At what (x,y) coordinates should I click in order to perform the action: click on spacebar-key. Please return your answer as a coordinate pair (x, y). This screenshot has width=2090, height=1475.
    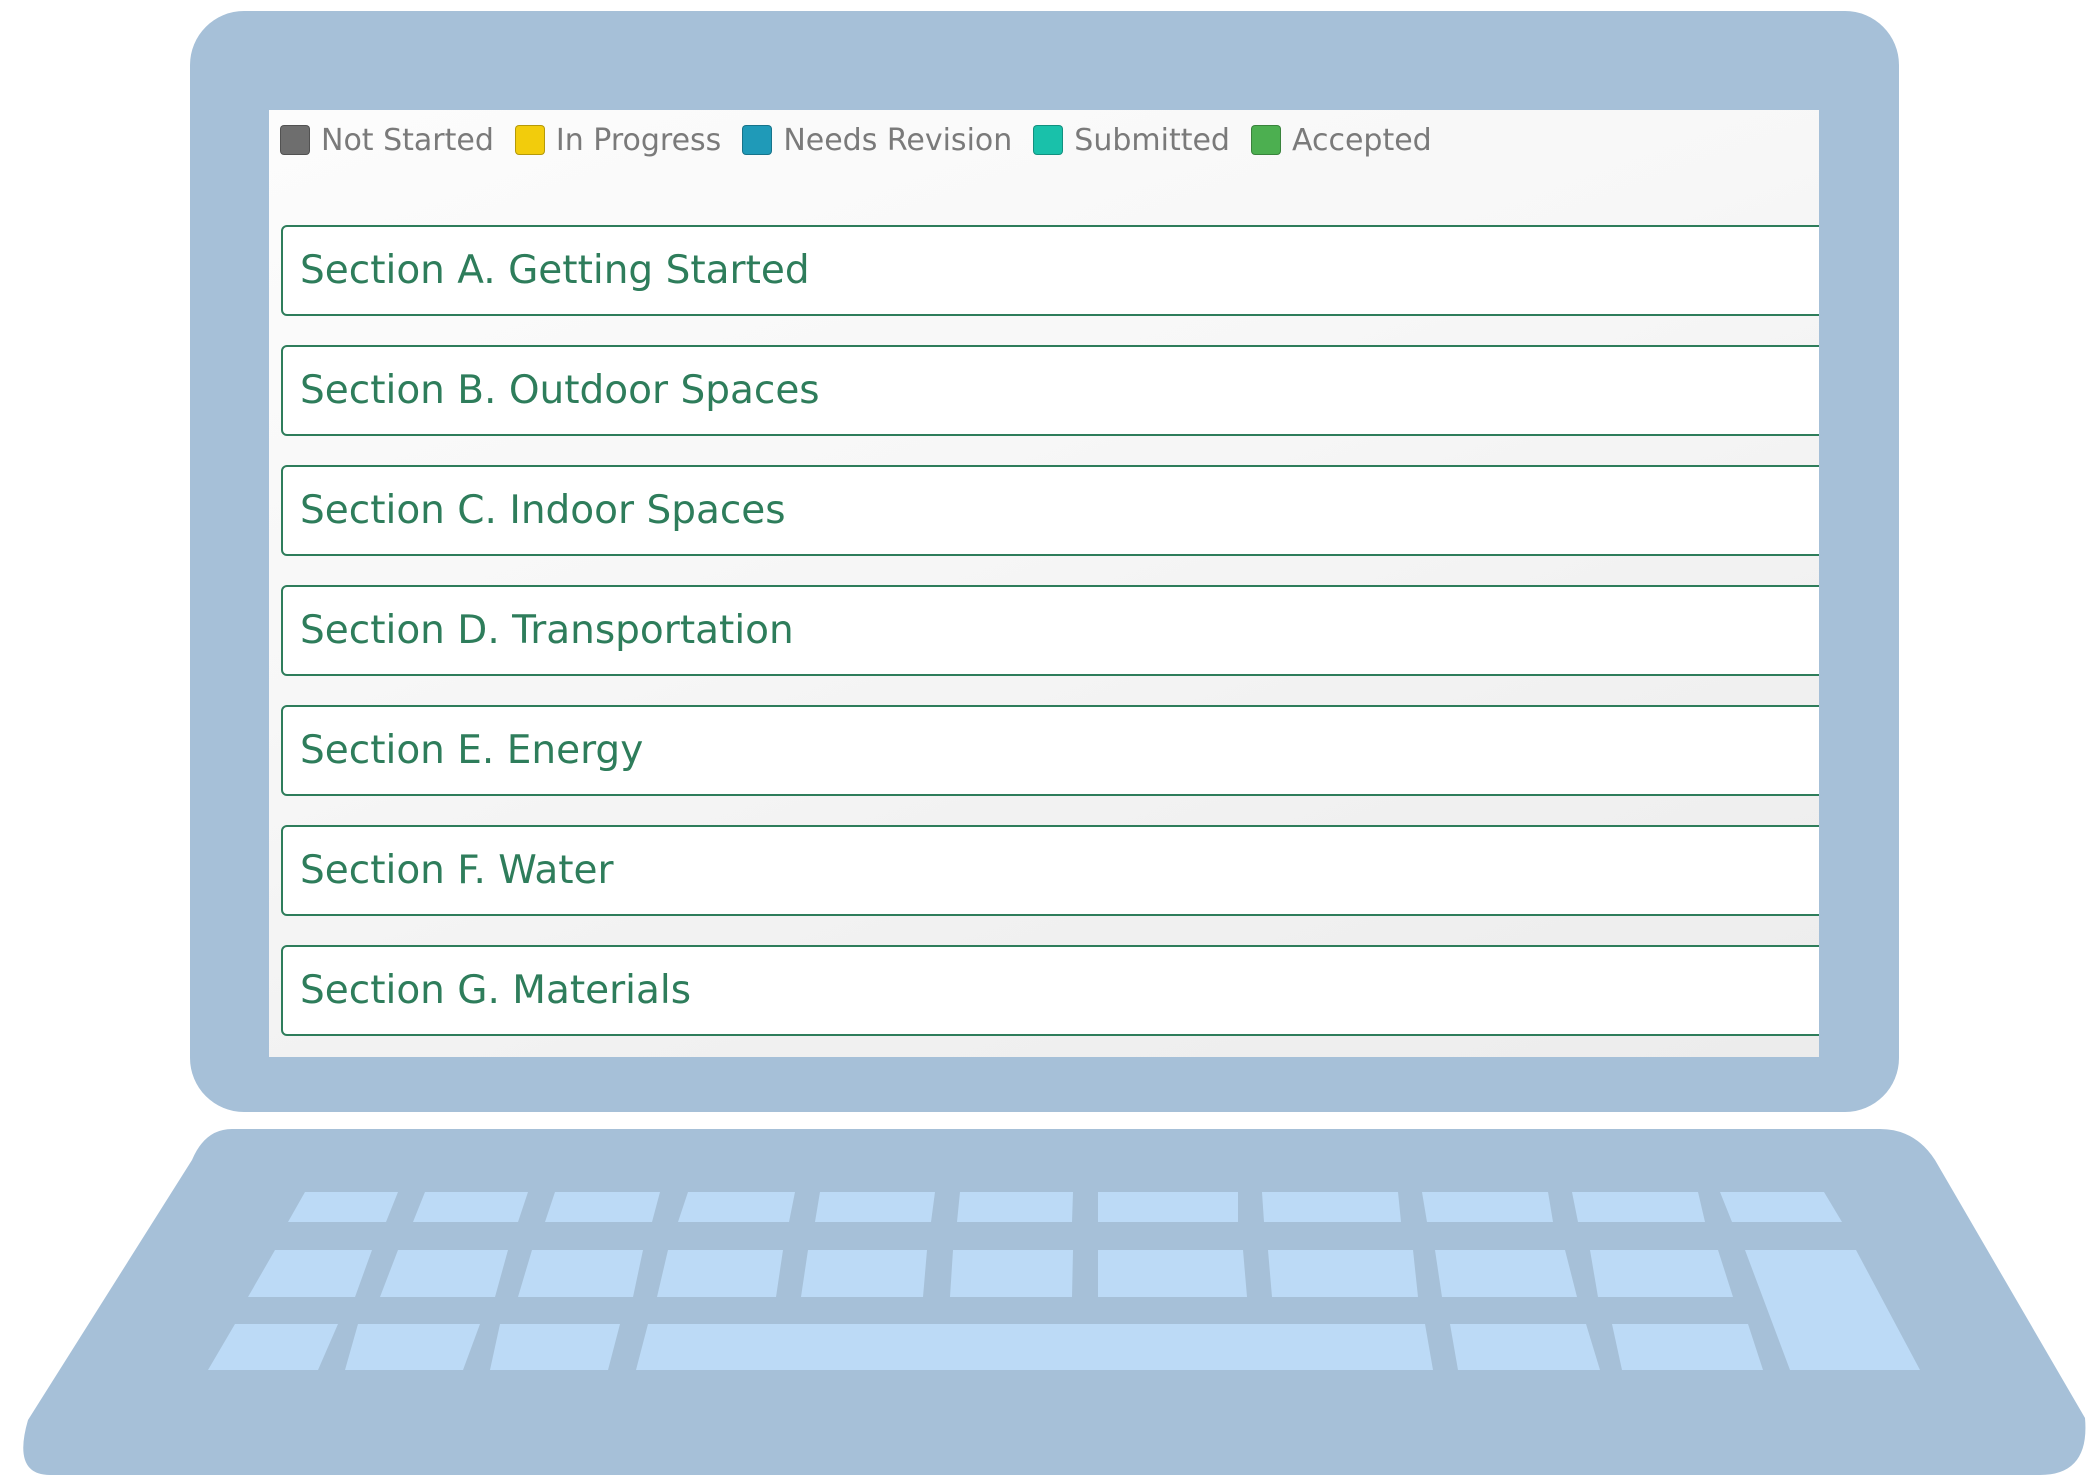
    Looking at the image, I should click on (1034, 1347).